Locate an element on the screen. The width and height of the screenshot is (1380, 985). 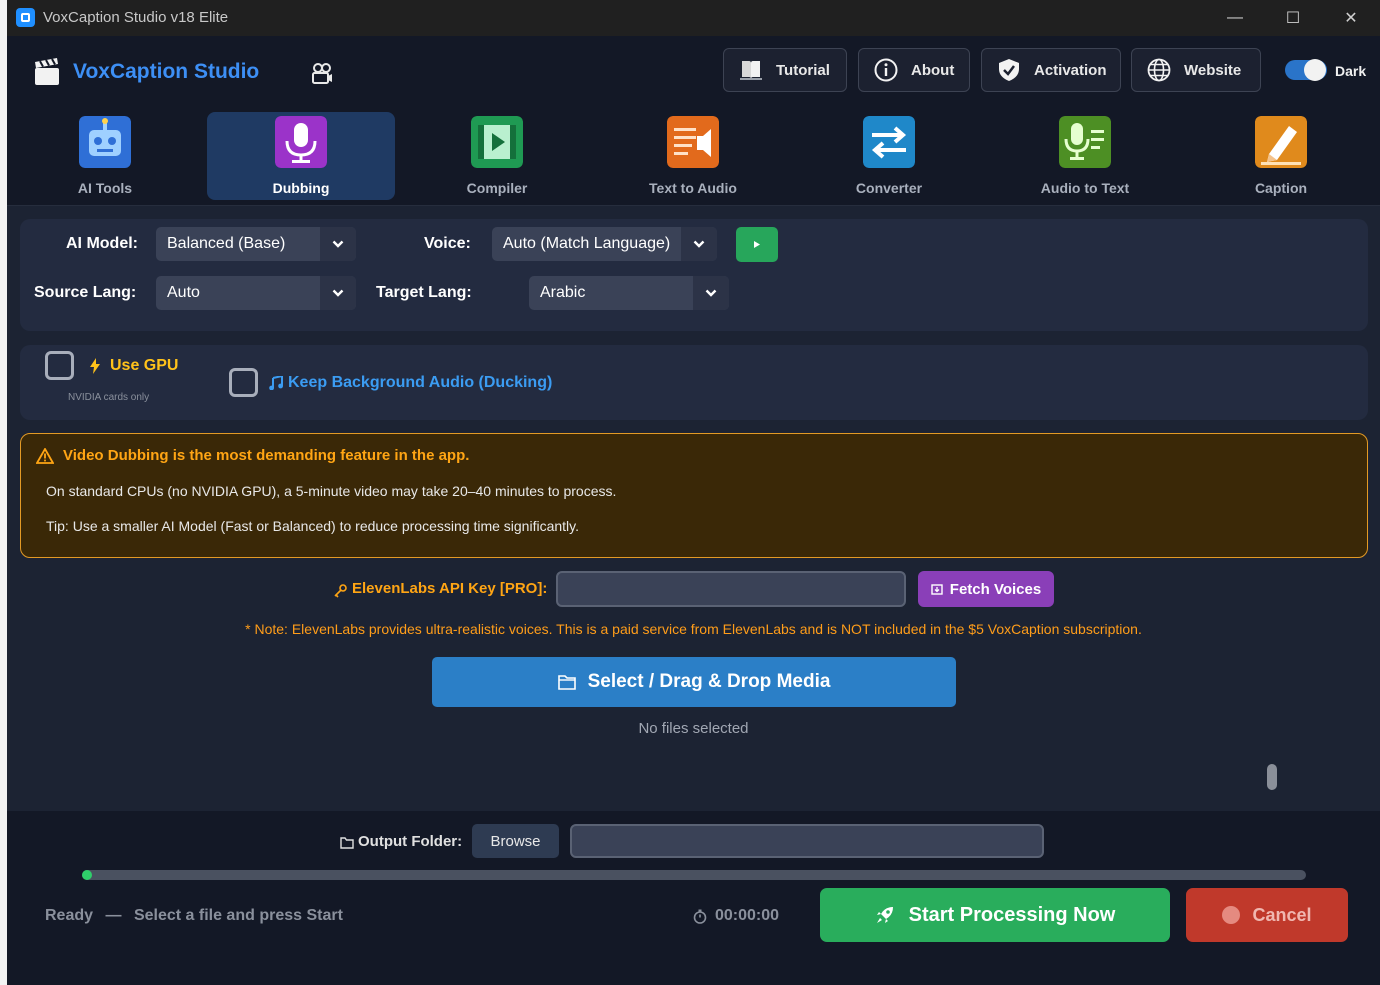
music-note-icon is located at coordinates (276, 383).